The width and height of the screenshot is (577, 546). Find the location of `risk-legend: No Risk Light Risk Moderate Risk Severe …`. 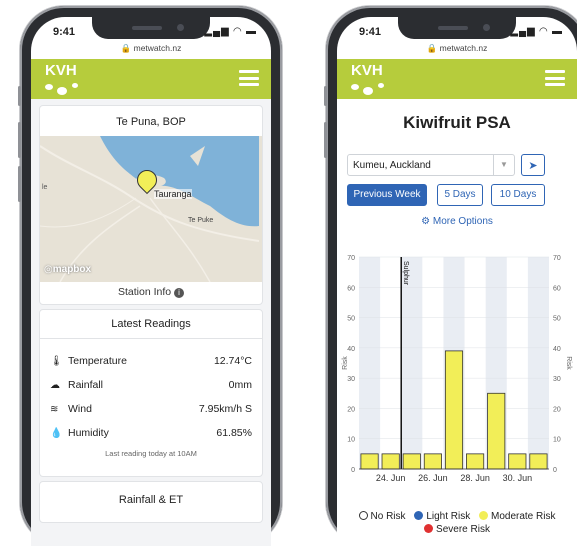

risk-legend: No Risk Light Risk Moderate Risk Severe … is located at coordinates (457, 523).